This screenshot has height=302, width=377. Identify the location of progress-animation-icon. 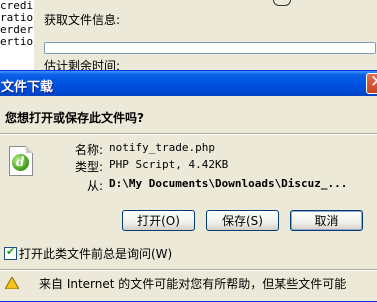
(282, 3).